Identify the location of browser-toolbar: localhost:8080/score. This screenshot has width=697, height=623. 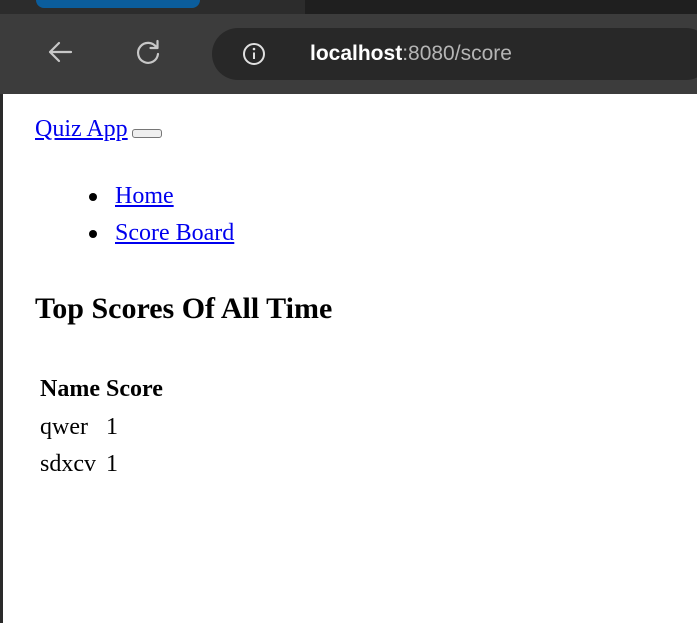
(348, 54).